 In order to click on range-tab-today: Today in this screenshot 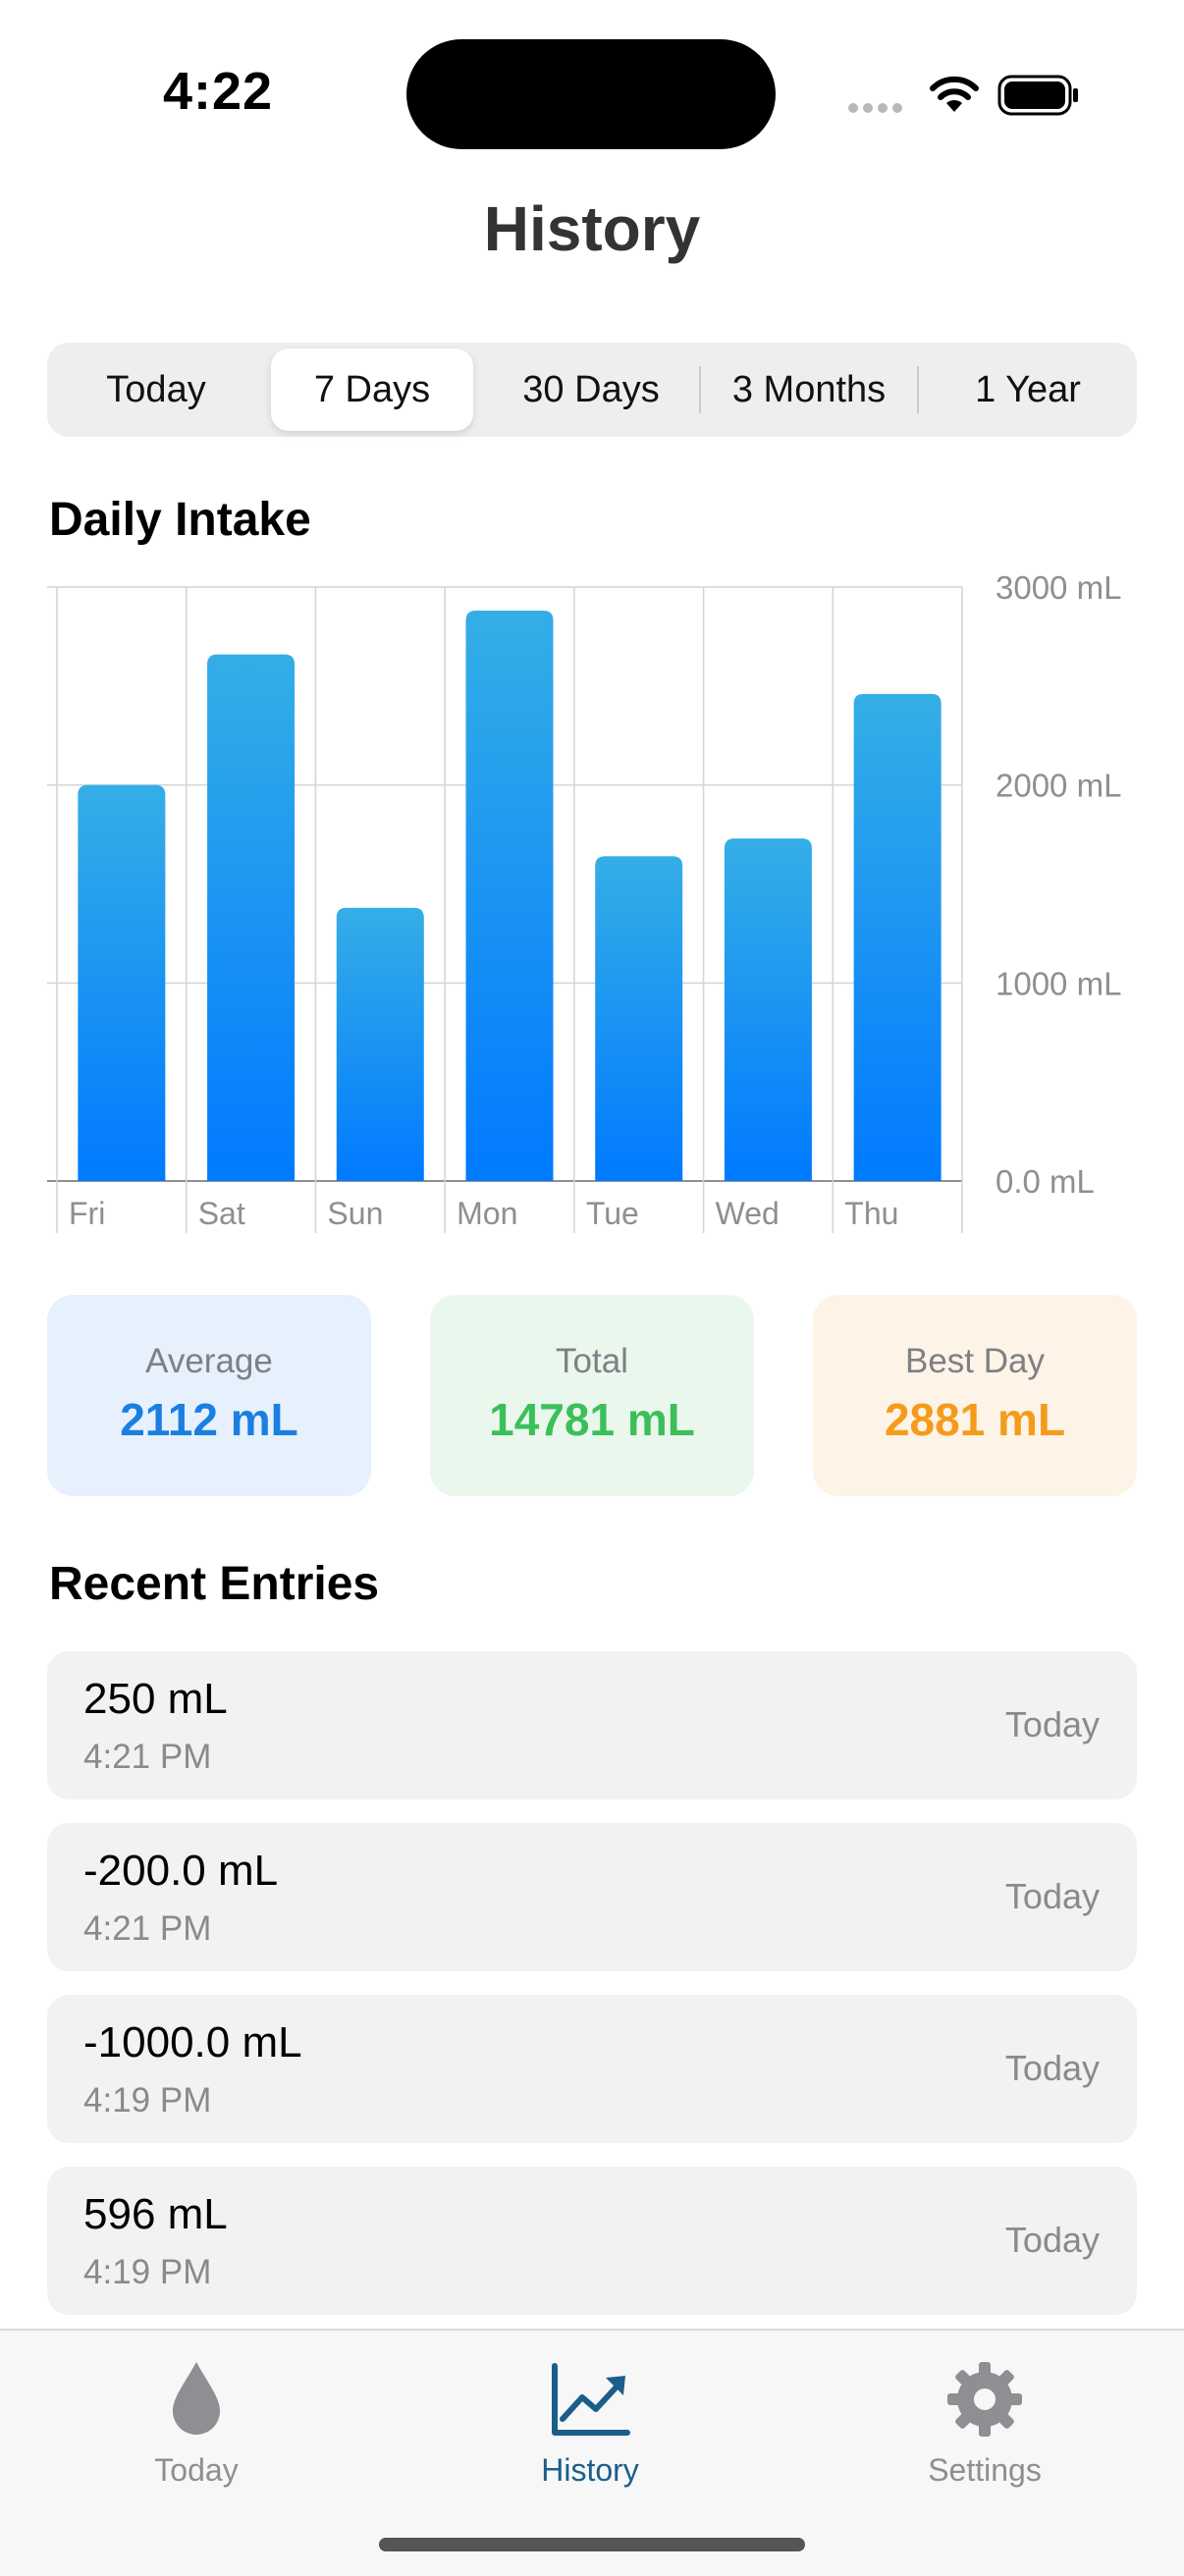, I will do `click(156, 390)`.